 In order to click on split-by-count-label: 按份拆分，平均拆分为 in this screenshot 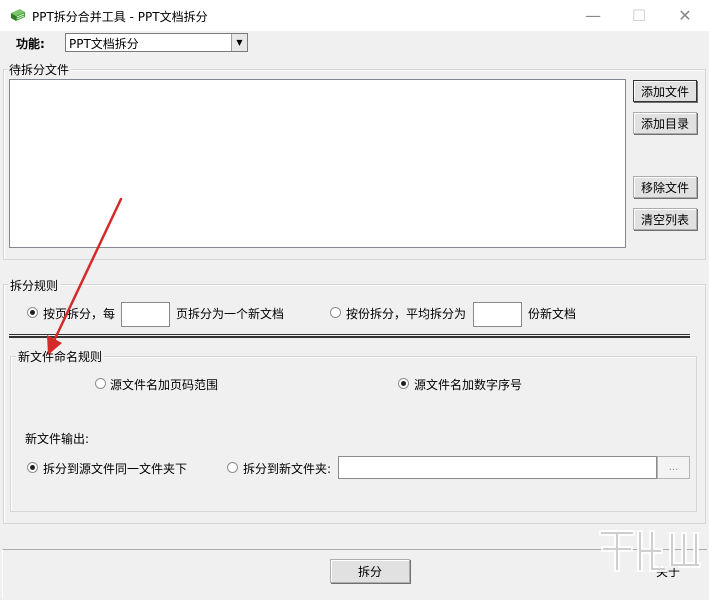, I will do `click(406, 313)`.